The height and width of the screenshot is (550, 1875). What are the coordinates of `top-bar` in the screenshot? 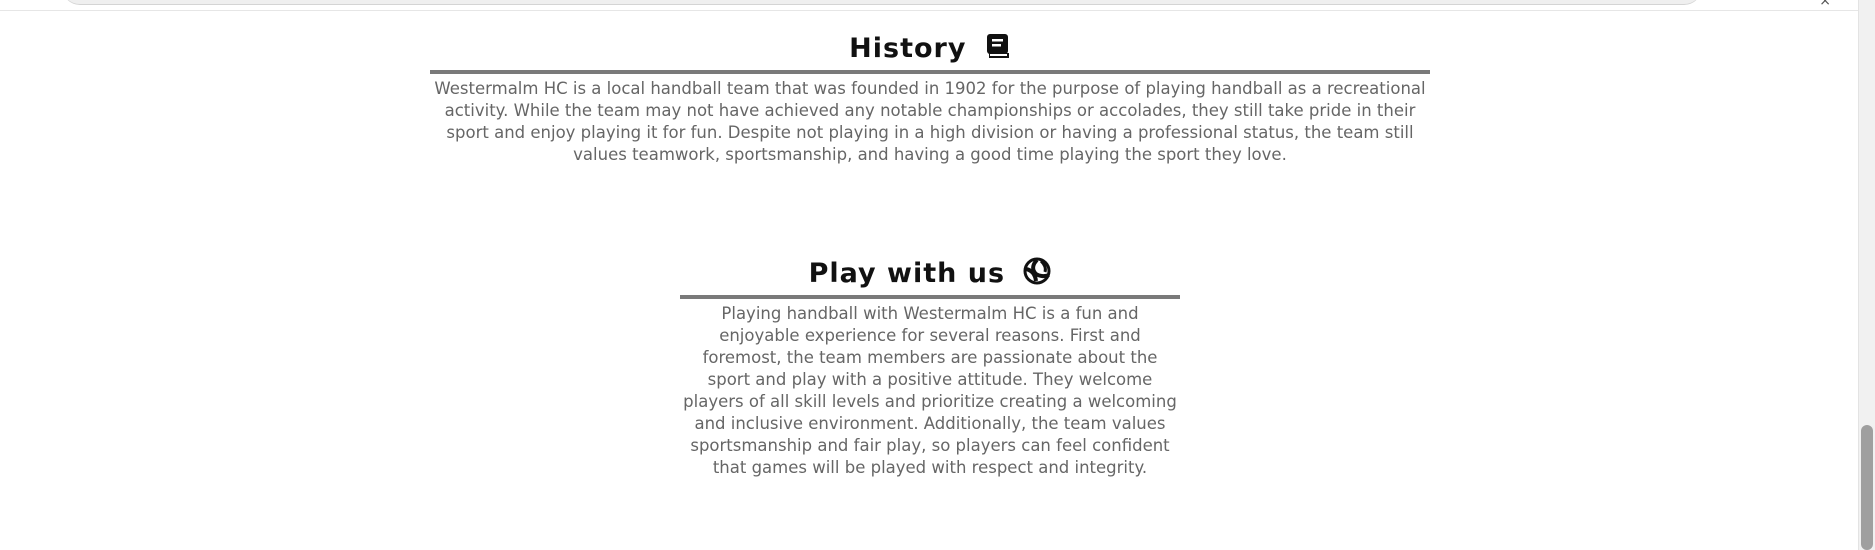 It's located at (882, 2).